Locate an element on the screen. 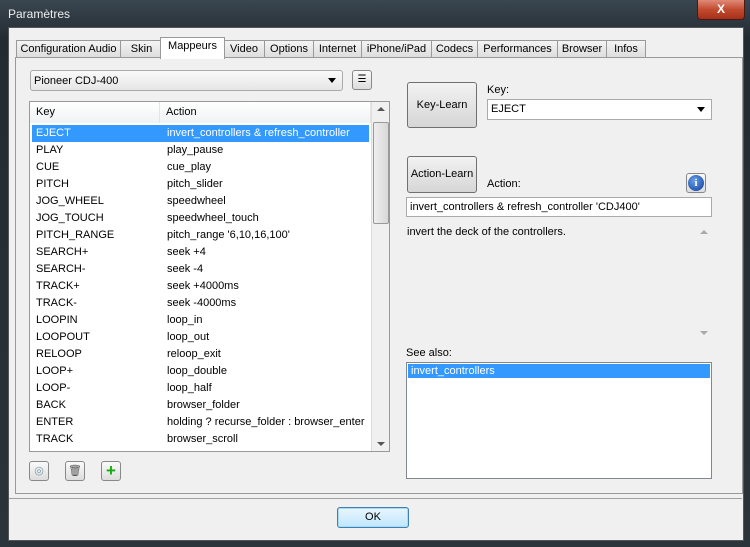  key-learn-button: Key-Learn is located at coordinates (442, 105).